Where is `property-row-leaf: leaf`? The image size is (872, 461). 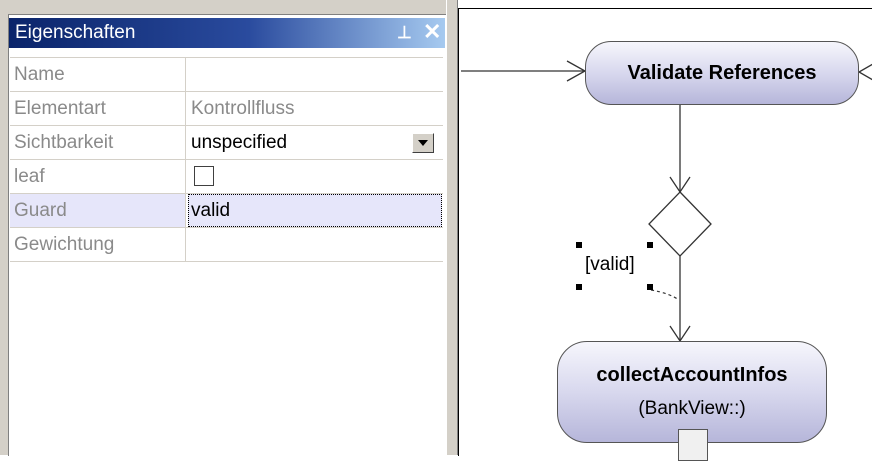 property-row-leaf: leaf is located at coordinates (226, 177).